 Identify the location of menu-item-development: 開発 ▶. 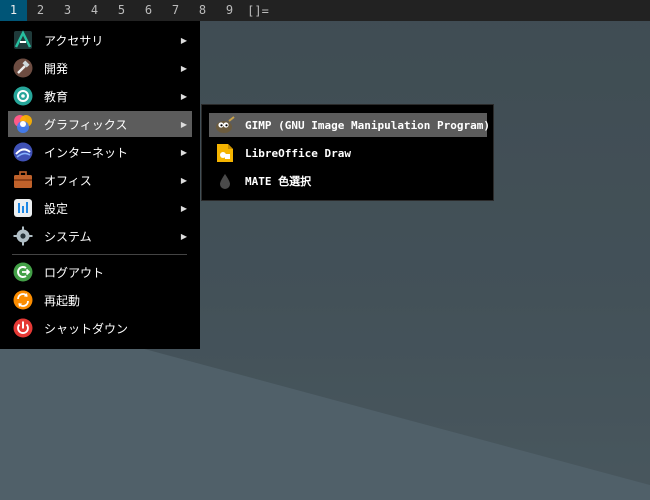
(100, 68).